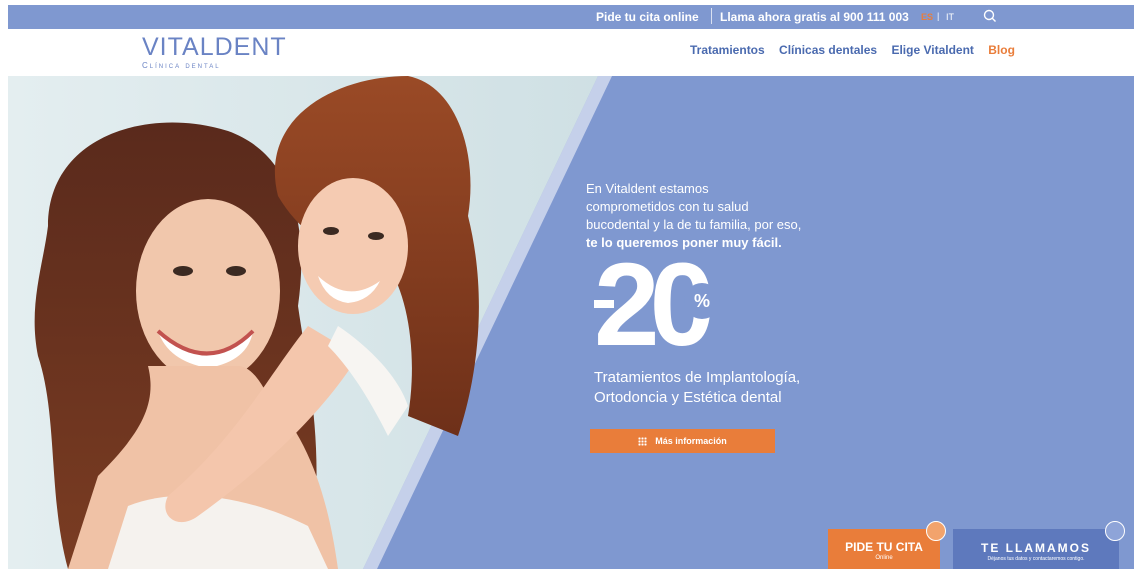  Describe the element at coordinates (667, 206) in the screenshot. I see `hero-line-2: comprometidos con tu salud` at that location.